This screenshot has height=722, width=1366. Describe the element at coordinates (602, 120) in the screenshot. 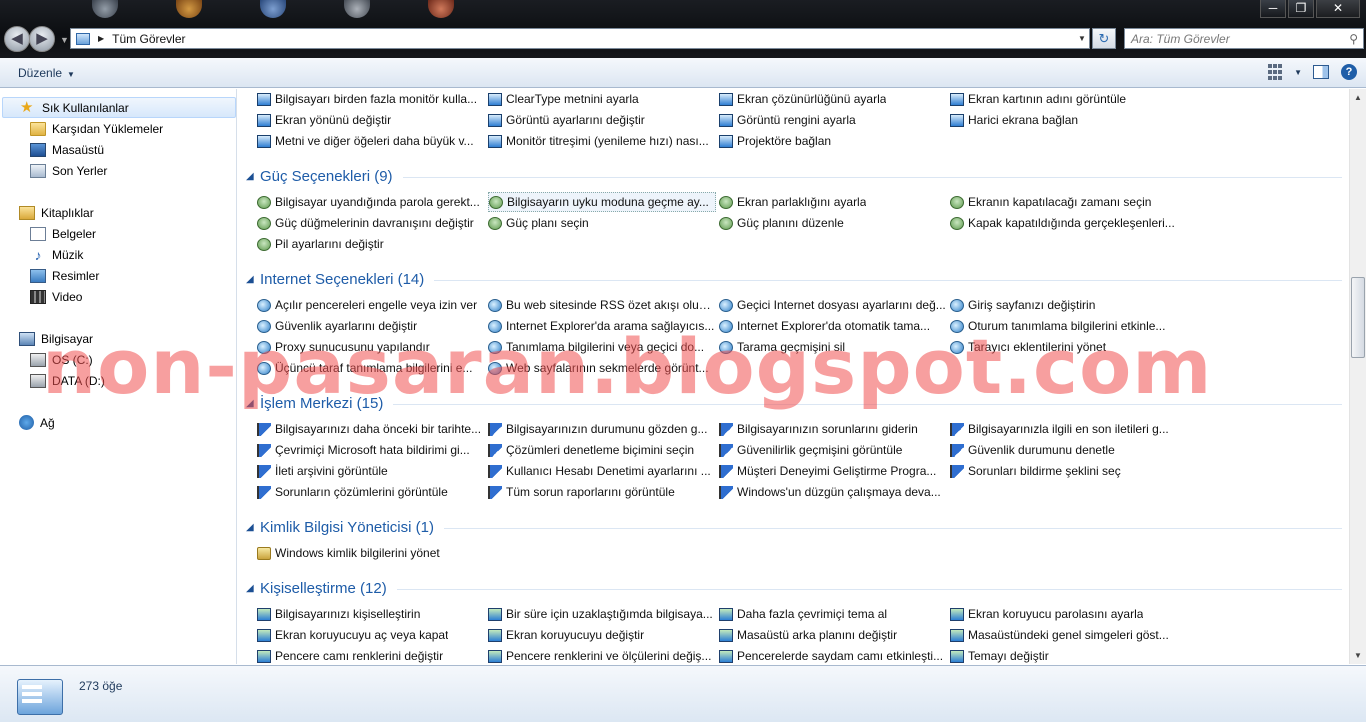

I see `task-item: Görüntü ayarlarını değiştir` at that location.